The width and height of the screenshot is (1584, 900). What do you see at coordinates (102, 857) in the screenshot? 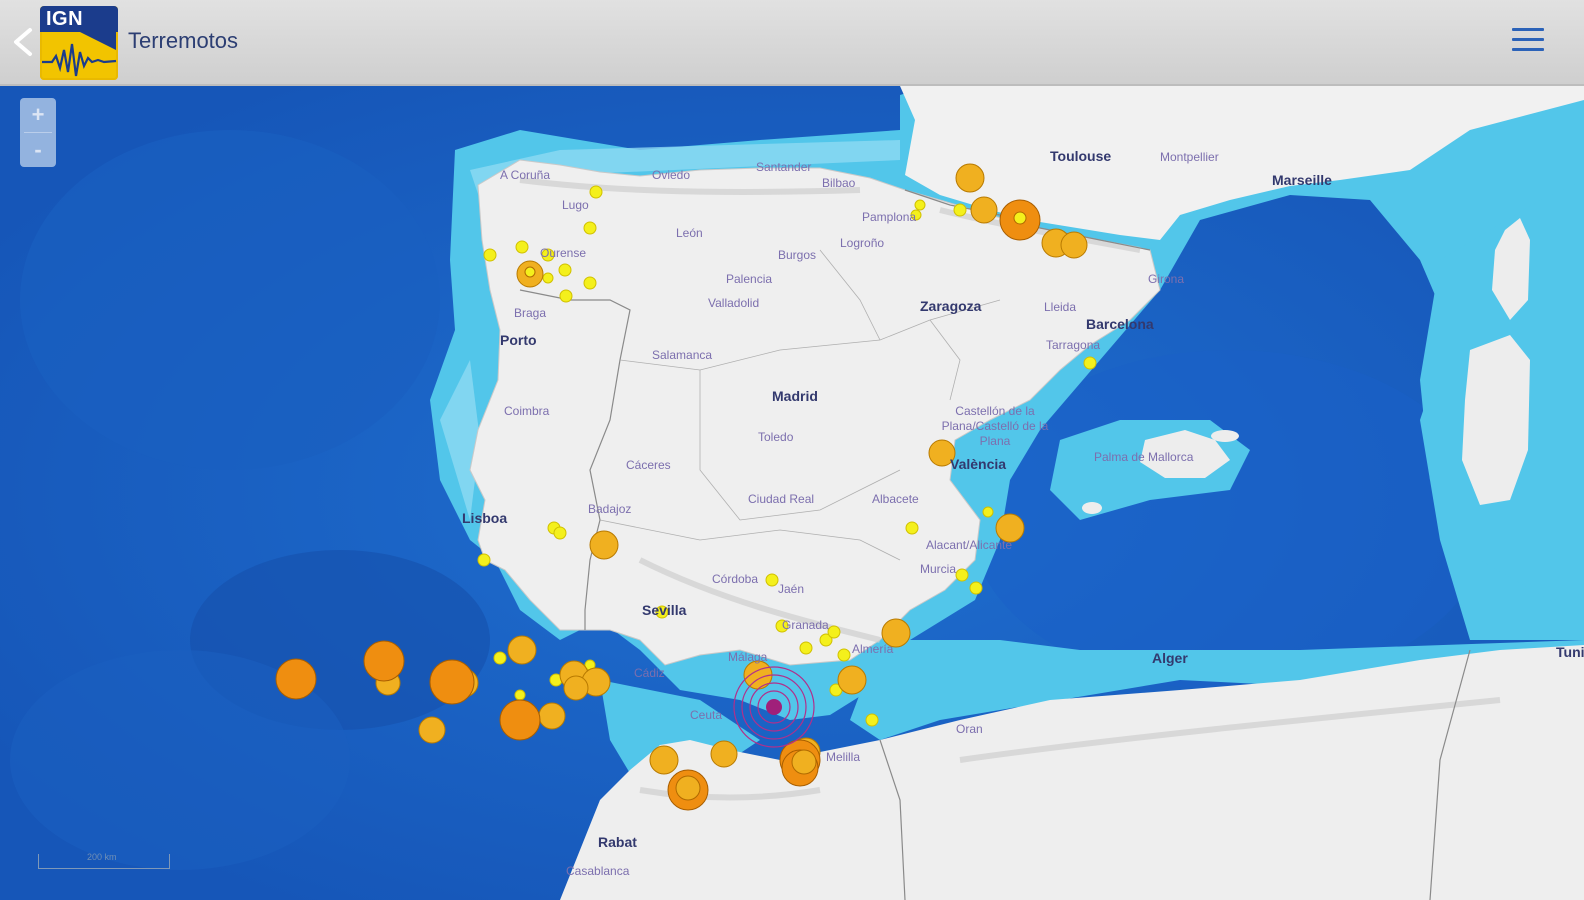
I see `scale-label: 200 km` at bounding box center [102, 857].